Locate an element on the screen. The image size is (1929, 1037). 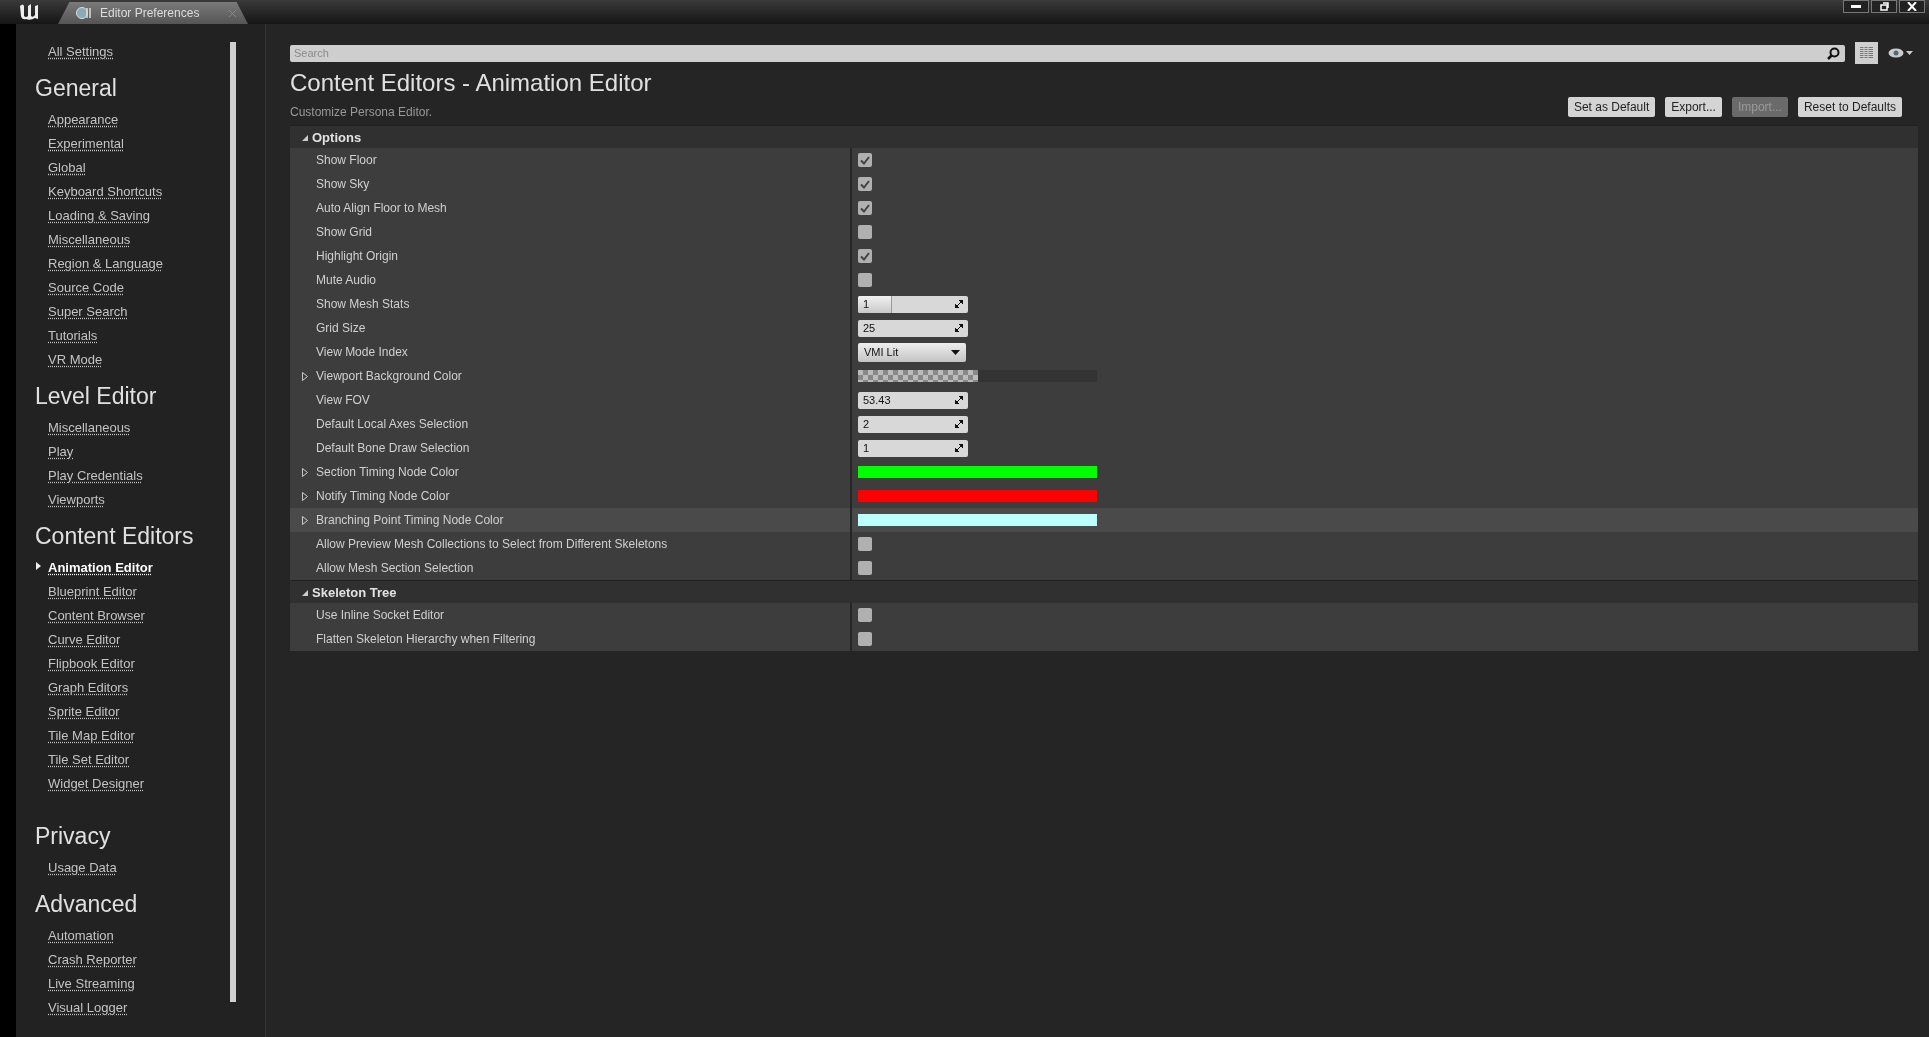
sidebar-link: Animation Editor is located at coordinates (123, 567).